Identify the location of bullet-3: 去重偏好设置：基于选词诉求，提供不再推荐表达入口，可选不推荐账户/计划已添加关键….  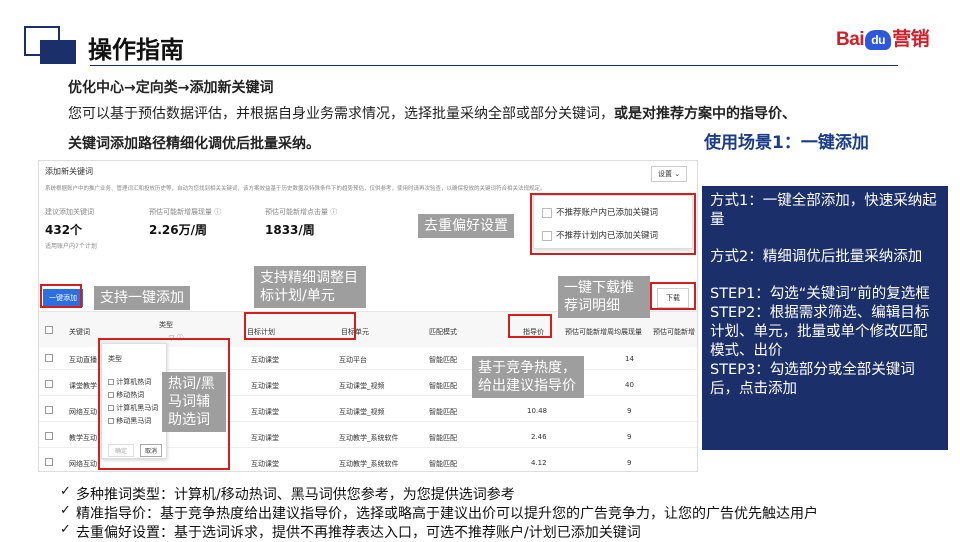
(358, 533).